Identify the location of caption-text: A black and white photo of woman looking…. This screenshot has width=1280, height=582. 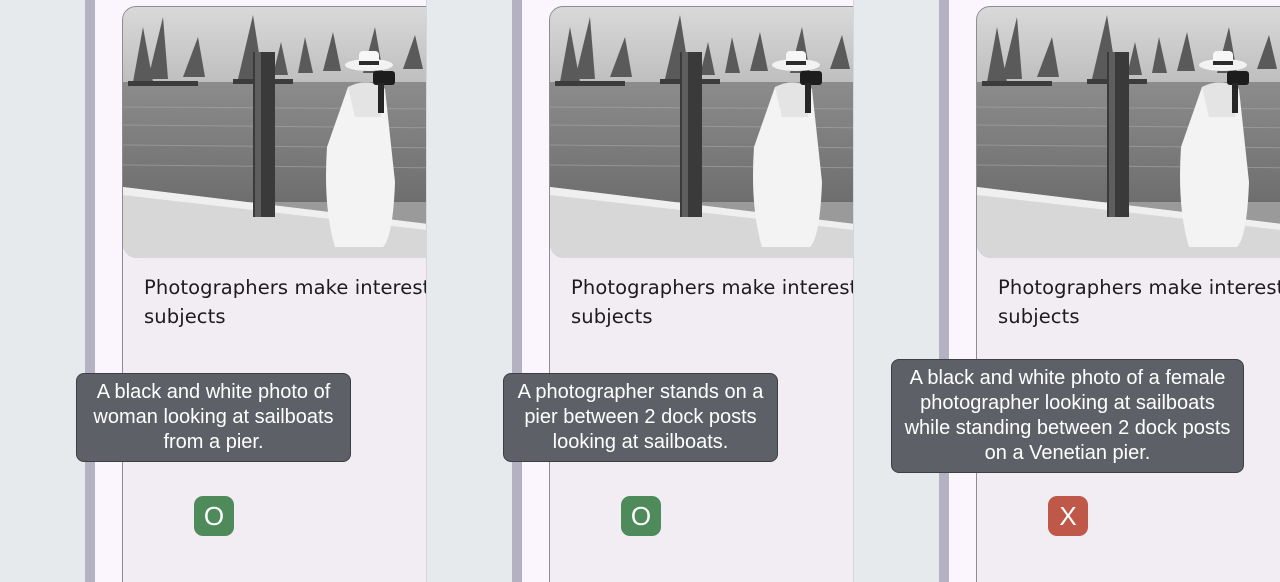
(213, 417).